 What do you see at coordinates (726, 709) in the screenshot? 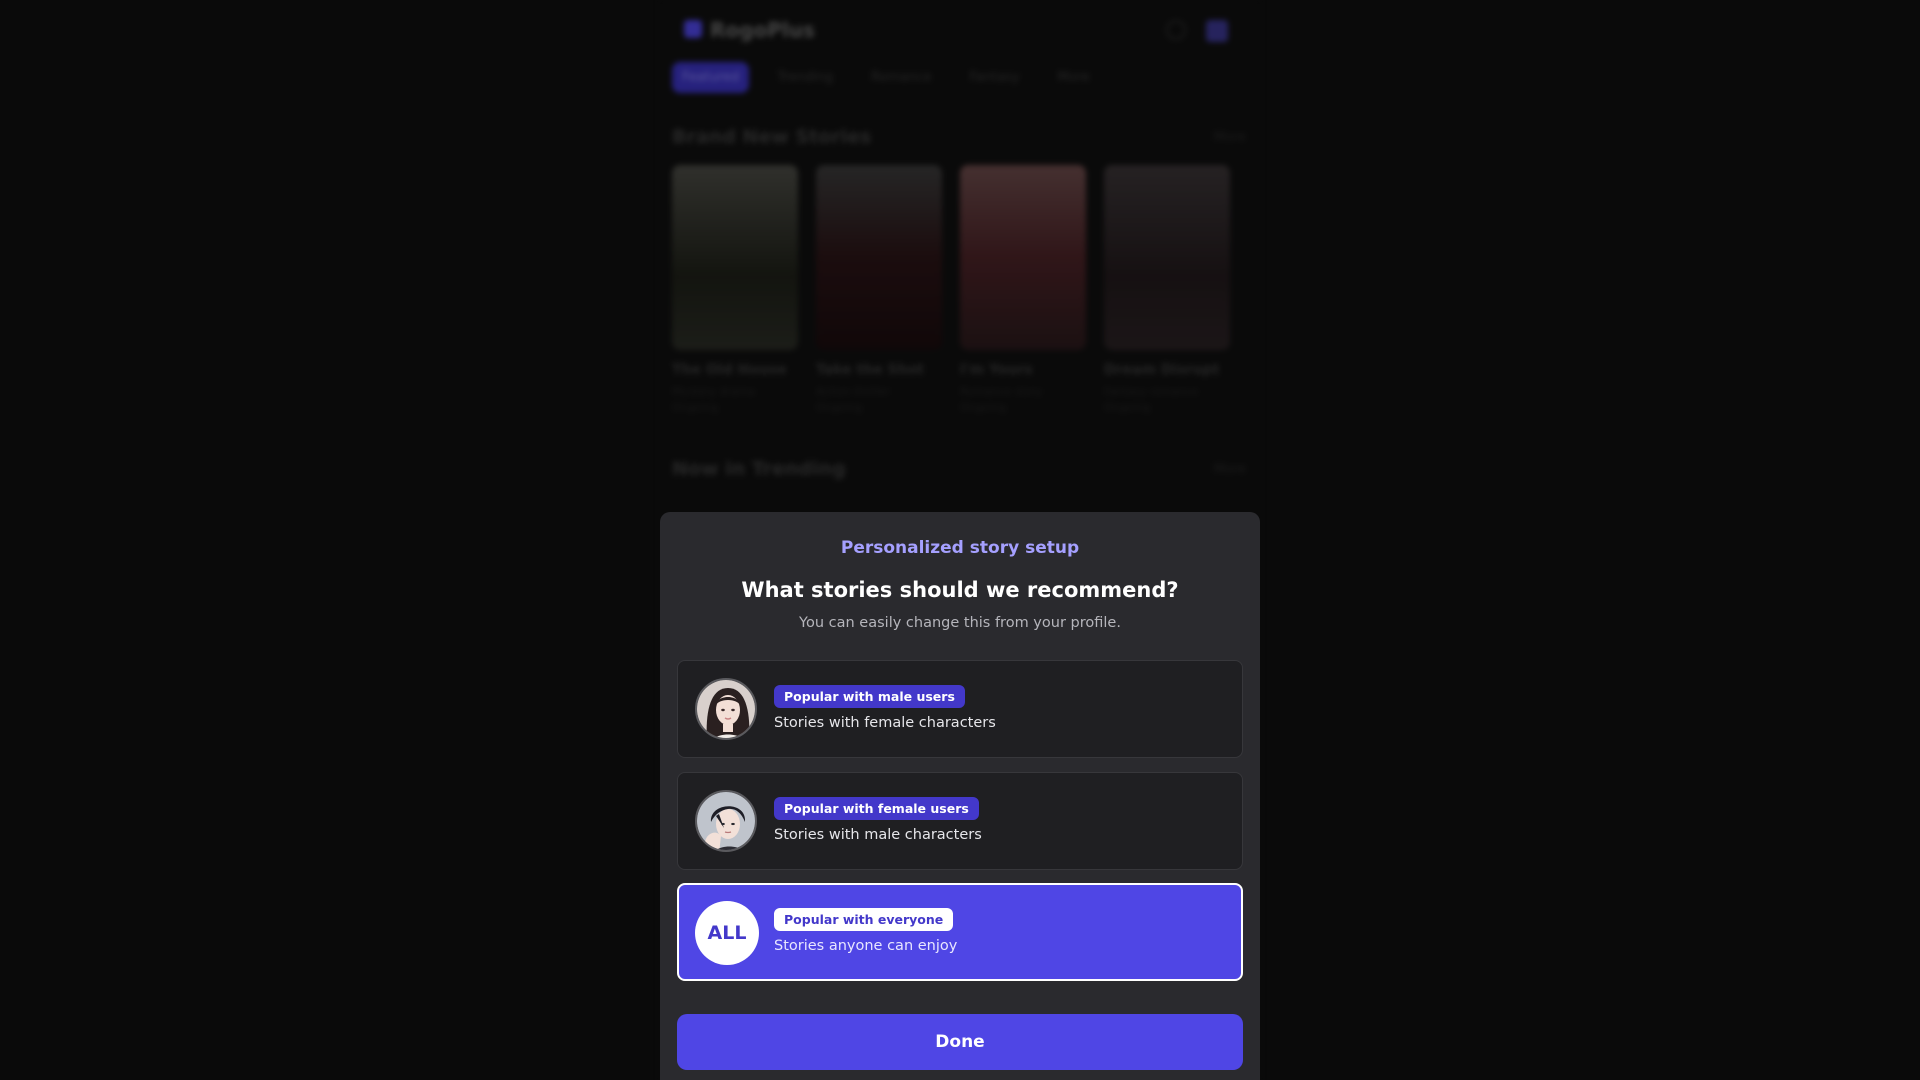
I see `female-character-avatar` at bounding box center [726, 709].